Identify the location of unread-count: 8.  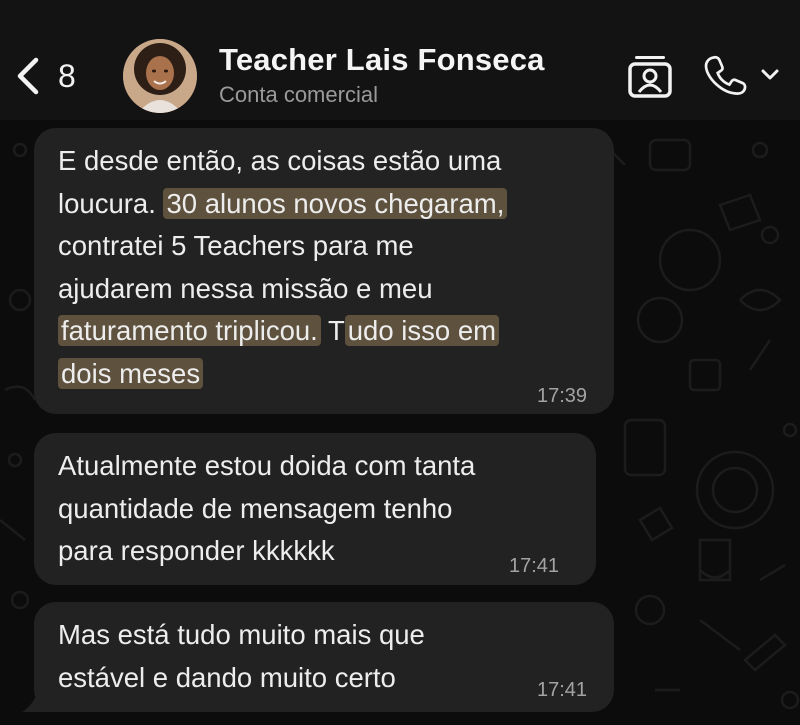
(67, 75).